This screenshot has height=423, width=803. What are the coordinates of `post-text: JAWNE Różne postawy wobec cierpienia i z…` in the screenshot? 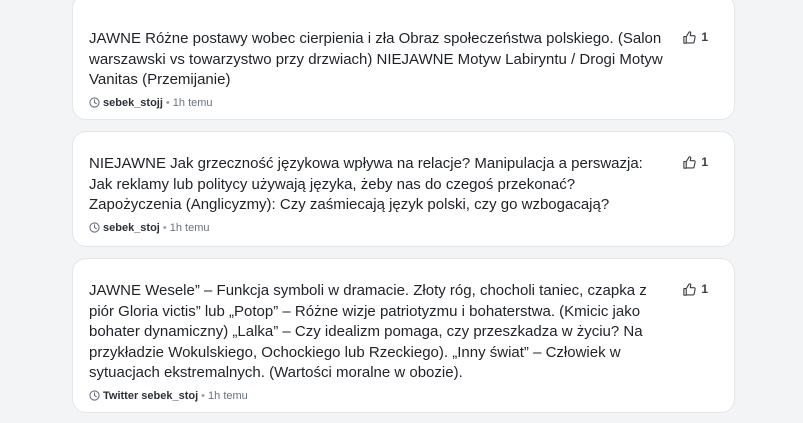 It's located at (376, 59).